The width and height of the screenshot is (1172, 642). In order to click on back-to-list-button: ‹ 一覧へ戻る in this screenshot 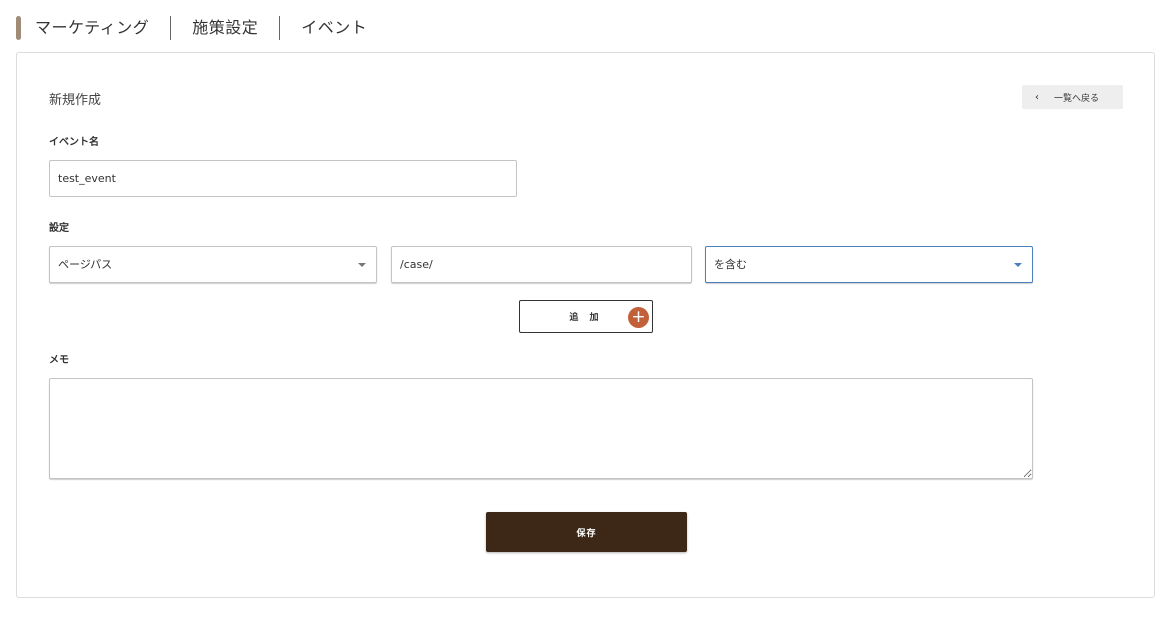, I will do `click(1072, 97)`.